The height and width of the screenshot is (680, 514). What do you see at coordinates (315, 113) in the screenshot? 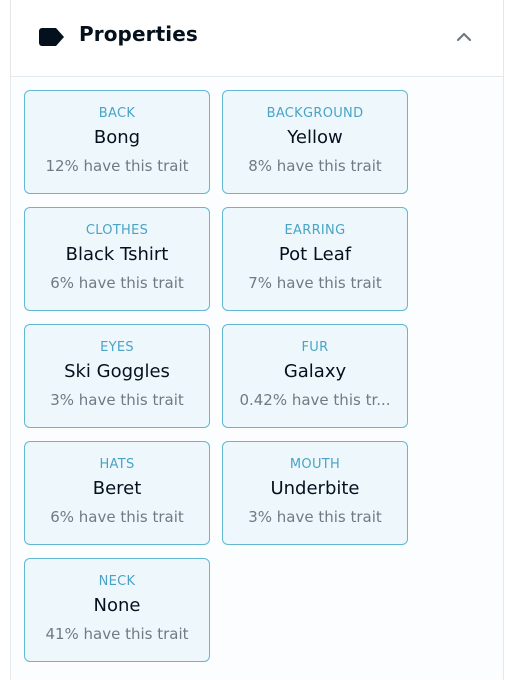
I see `trait-type: BACKGROUND` at bounding box center [315, 113].